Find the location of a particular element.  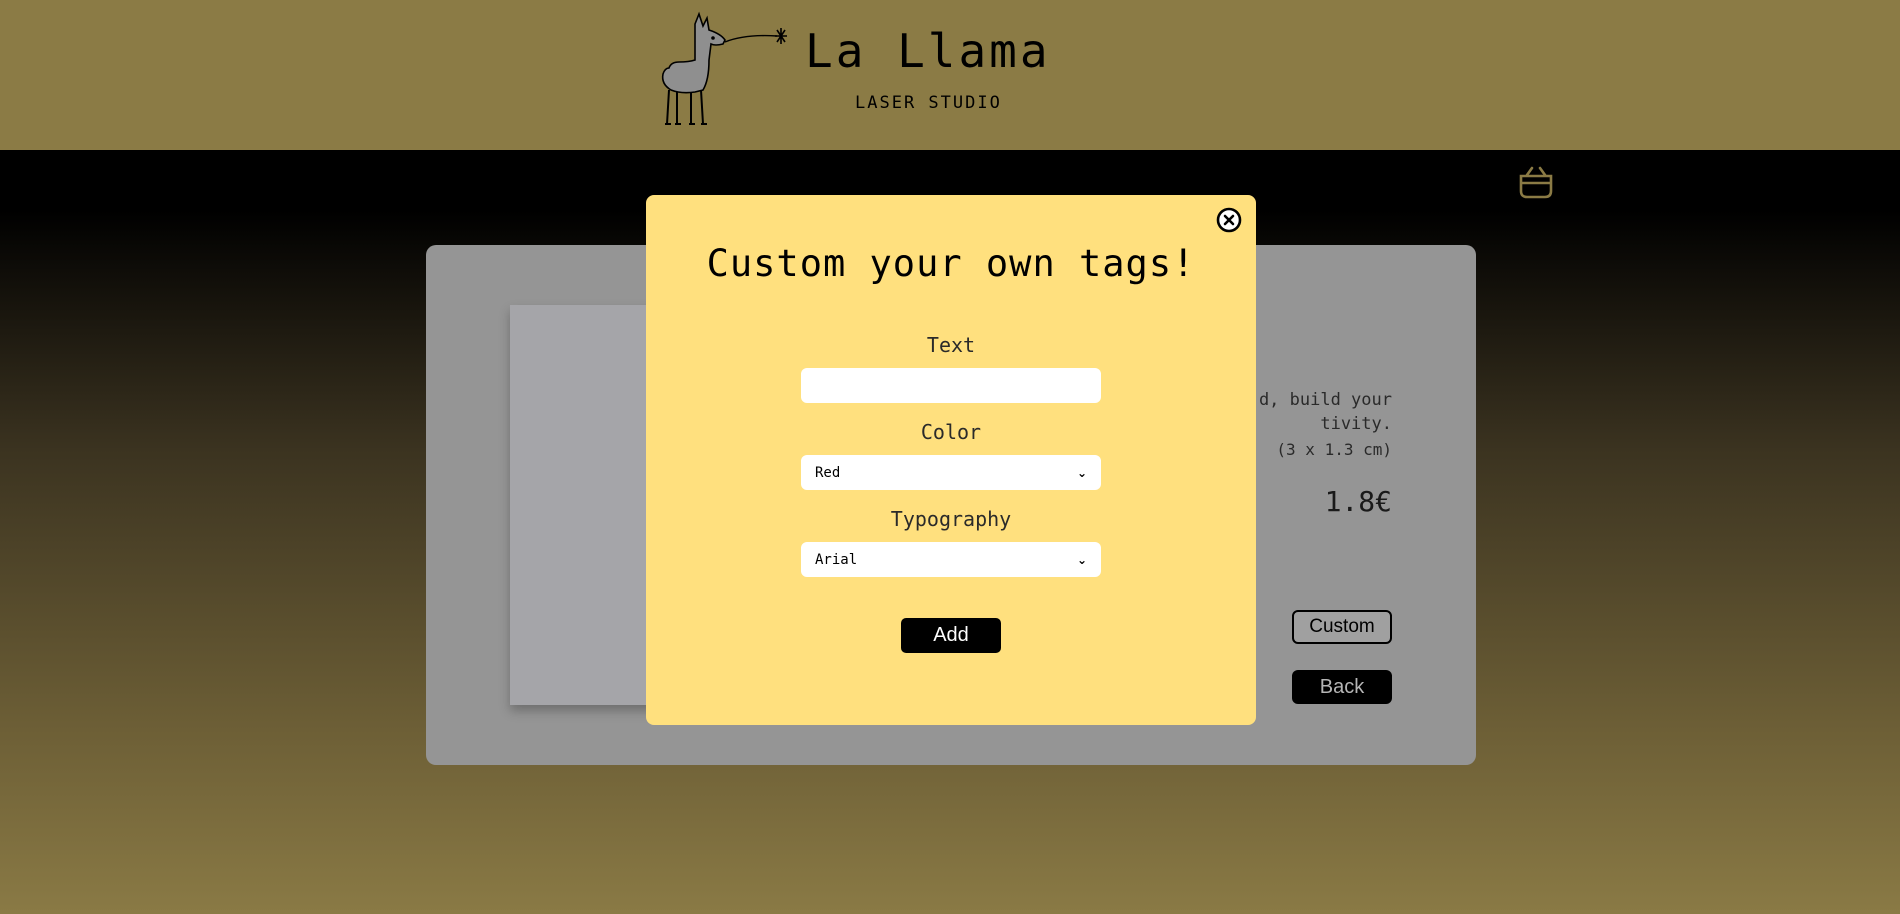

close-circle-icon is located at coordinates (1229, 220).